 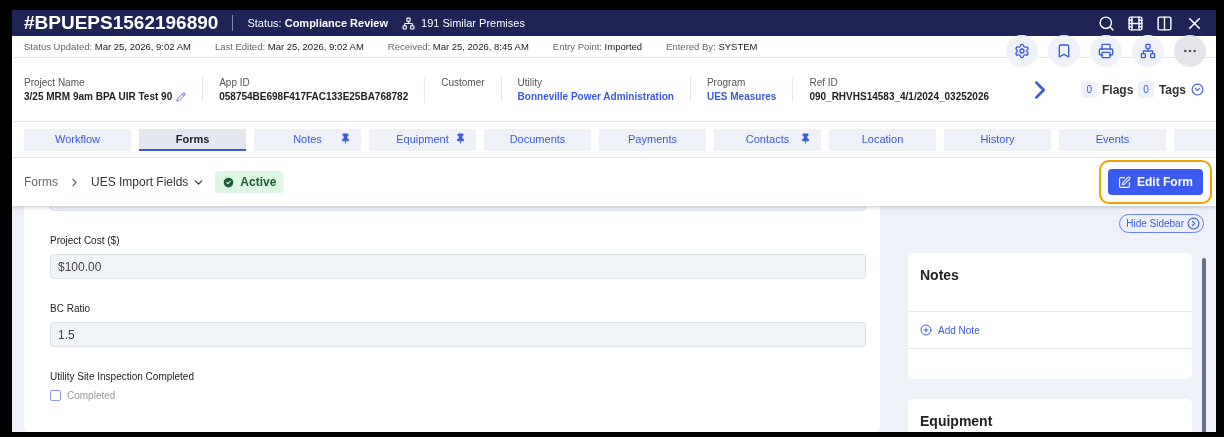 I want to click on tab: Location, so click(x=882, y=139).